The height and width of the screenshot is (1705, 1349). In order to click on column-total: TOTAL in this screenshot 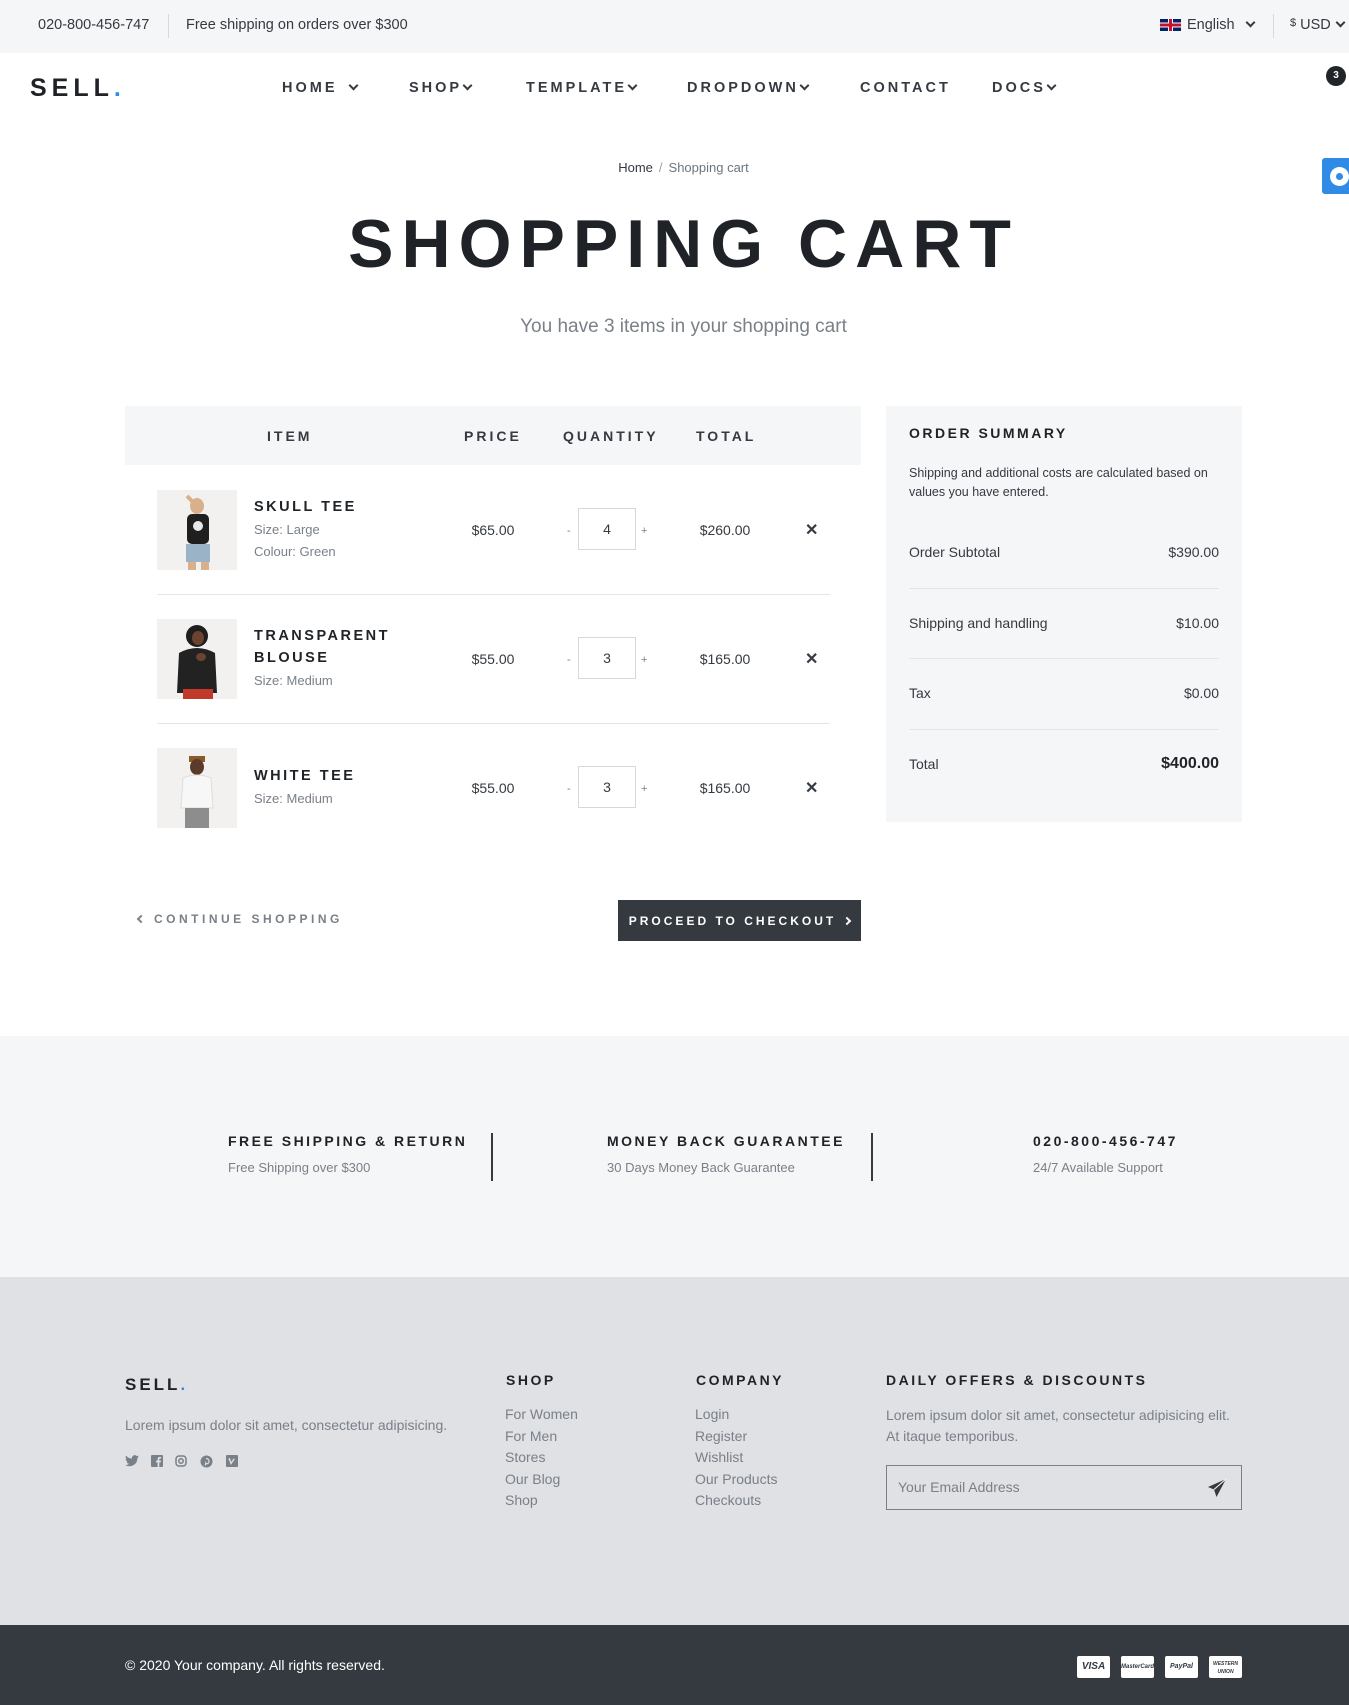, I will do `click(726, 436)`.